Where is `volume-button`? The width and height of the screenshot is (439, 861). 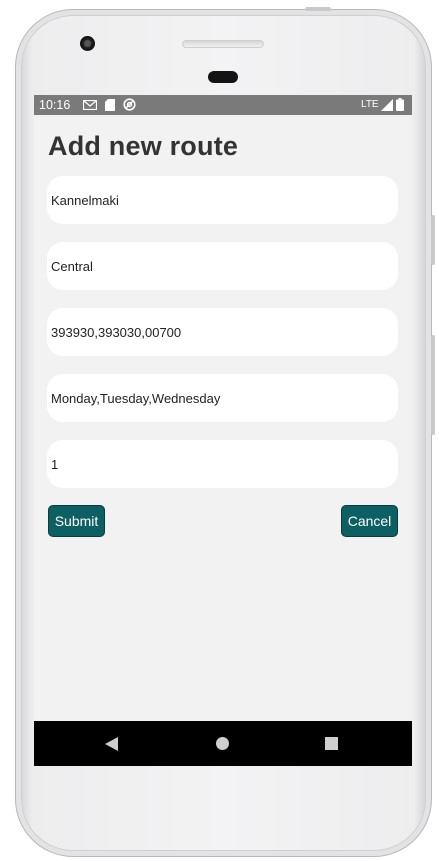
volume-button is located at coordinates (433, 240).